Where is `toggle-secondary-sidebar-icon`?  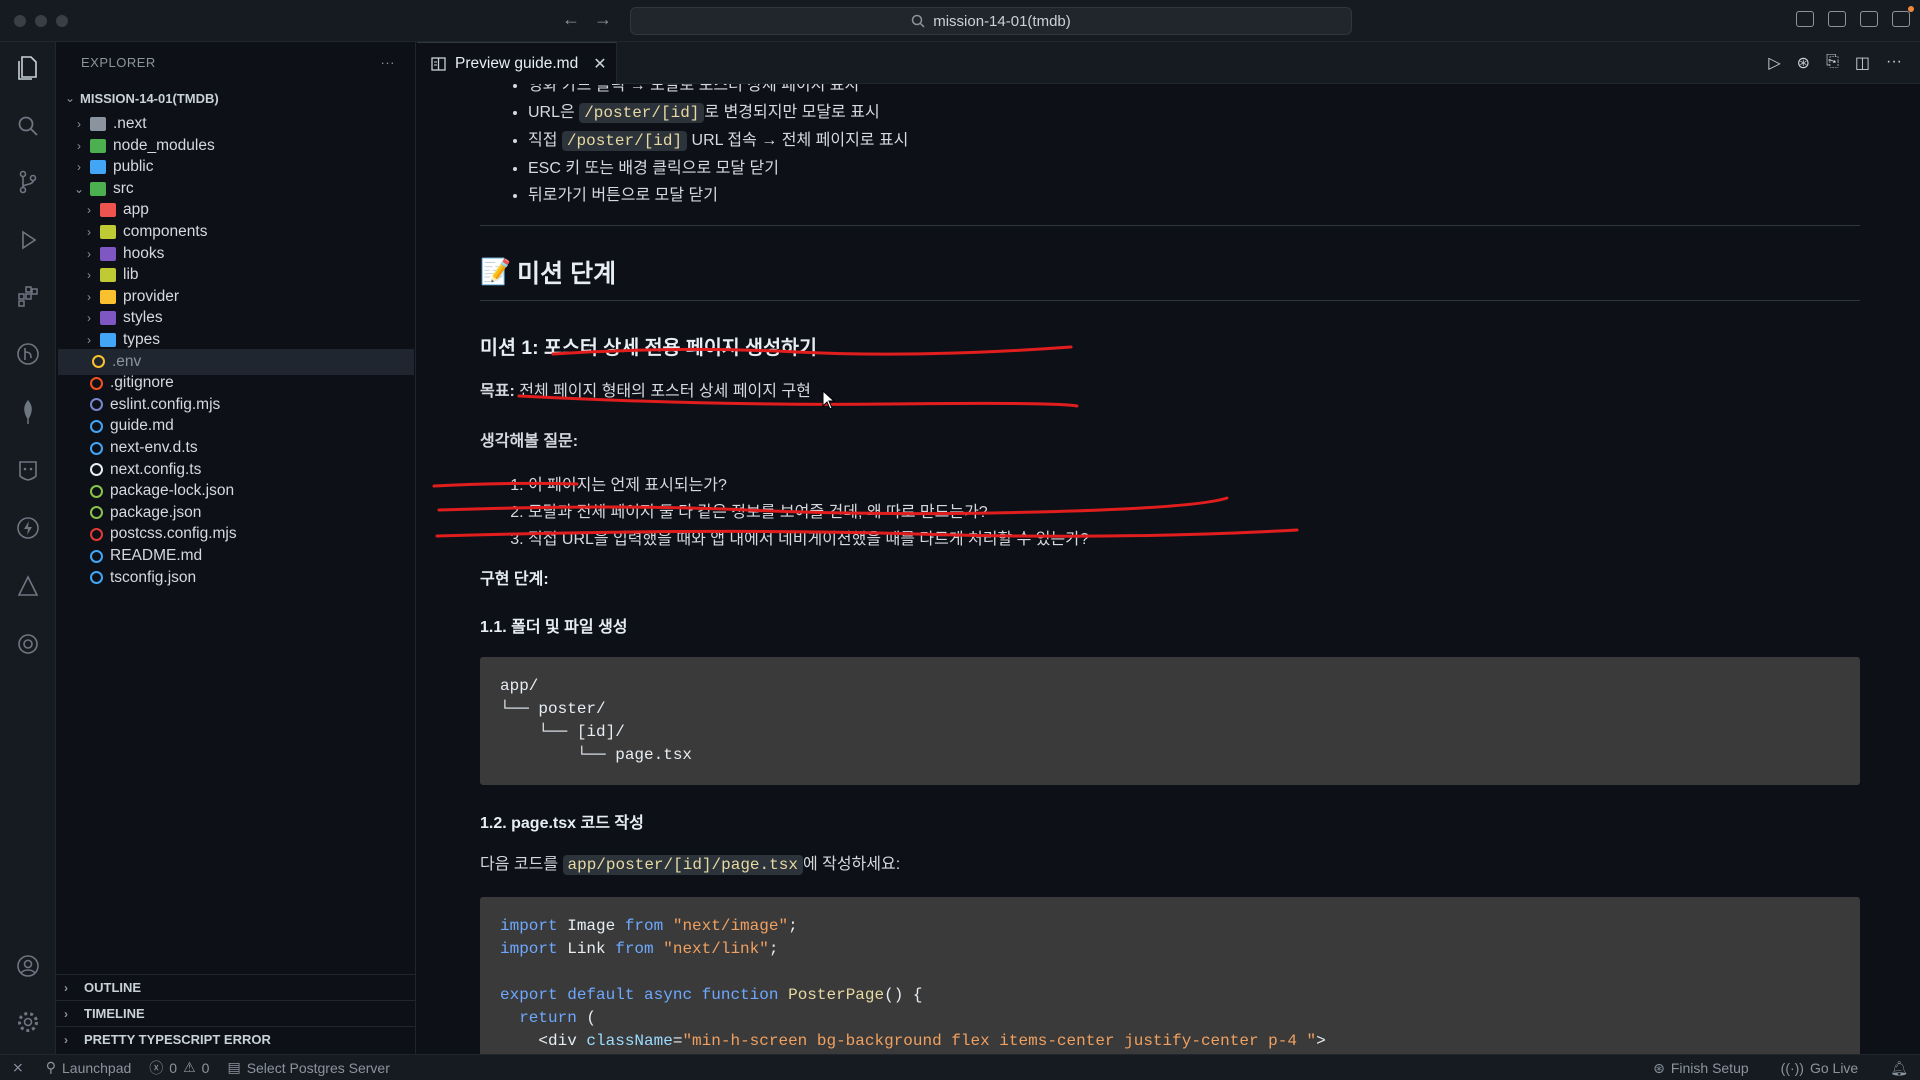
toggle-secondary-sidebar-icon is located at coordinates (1901, 19).